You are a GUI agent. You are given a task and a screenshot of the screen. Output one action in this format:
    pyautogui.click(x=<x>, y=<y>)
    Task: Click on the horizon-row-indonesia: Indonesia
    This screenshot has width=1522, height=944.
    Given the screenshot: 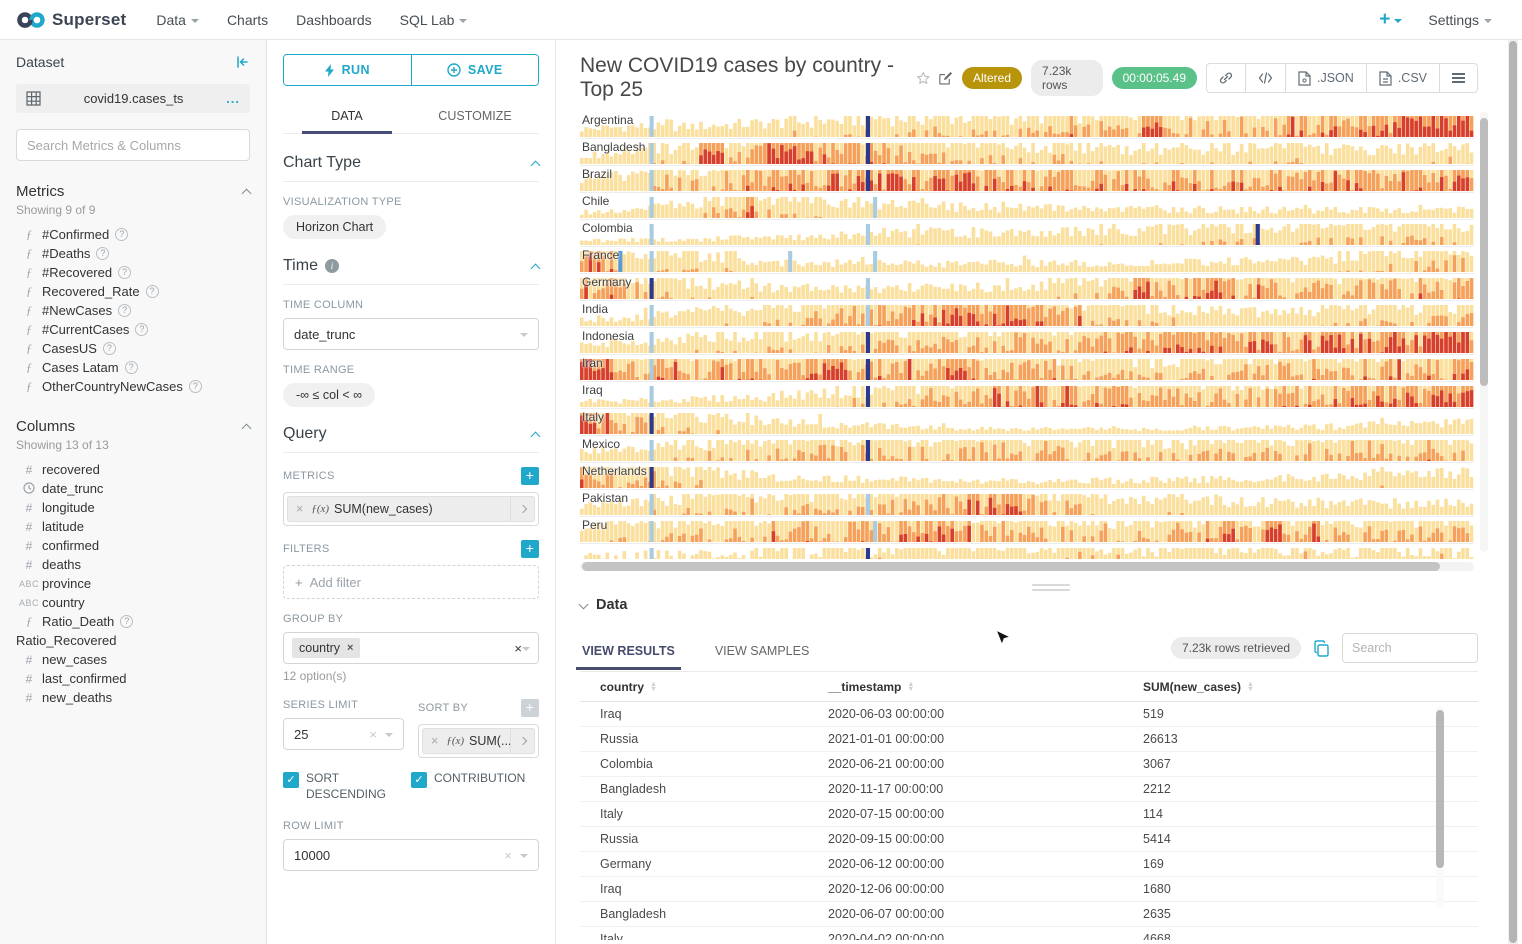 What is the action you would take?
    pyautogui.click(x=1027, y=341)
    